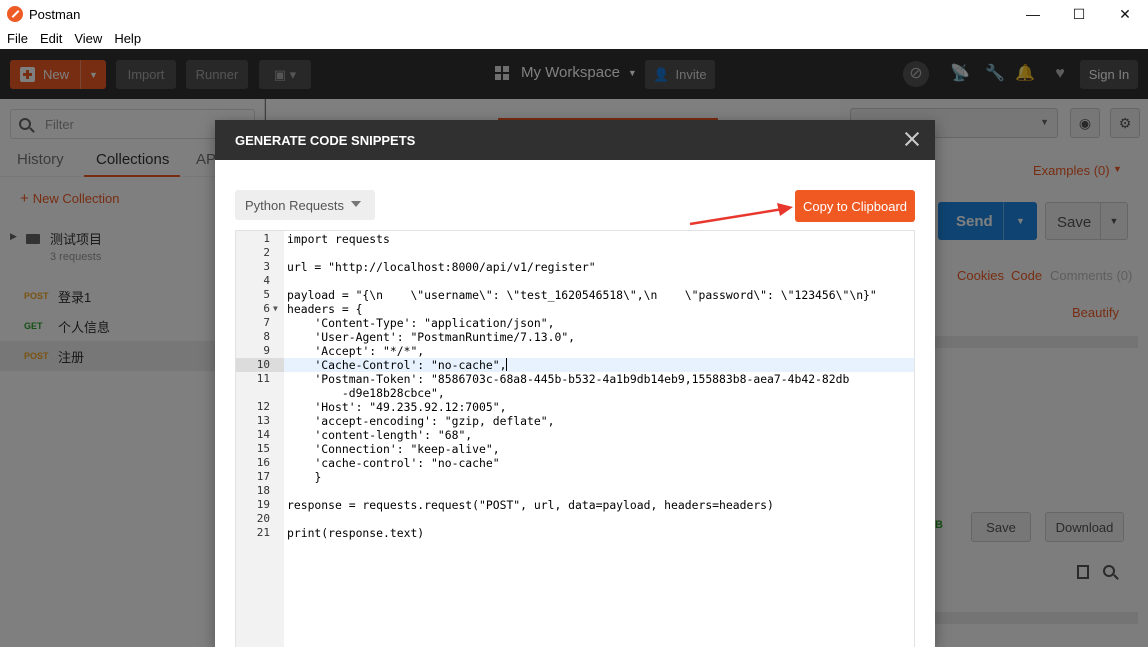  What do you see at coordinates (575, 421) in the screenshot?
I see `code-line: 13 'accept-encoding': "gzip, deflate",` at bounding box center [575, 421].